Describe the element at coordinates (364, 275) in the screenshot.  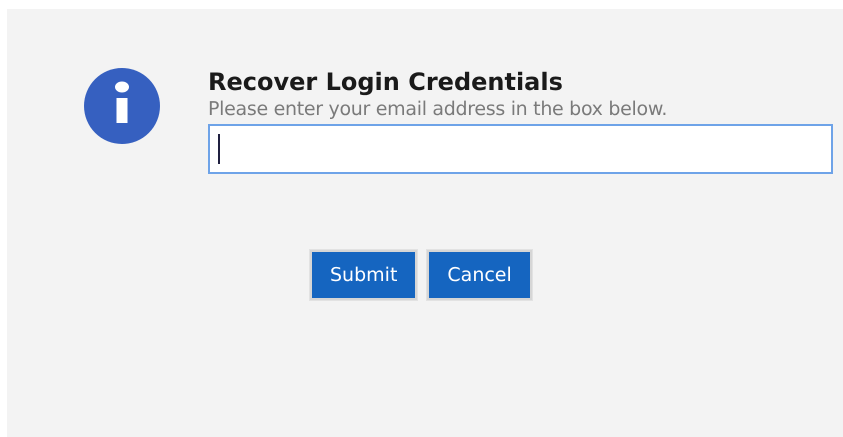
I see `submit-button: Submit` at that location.